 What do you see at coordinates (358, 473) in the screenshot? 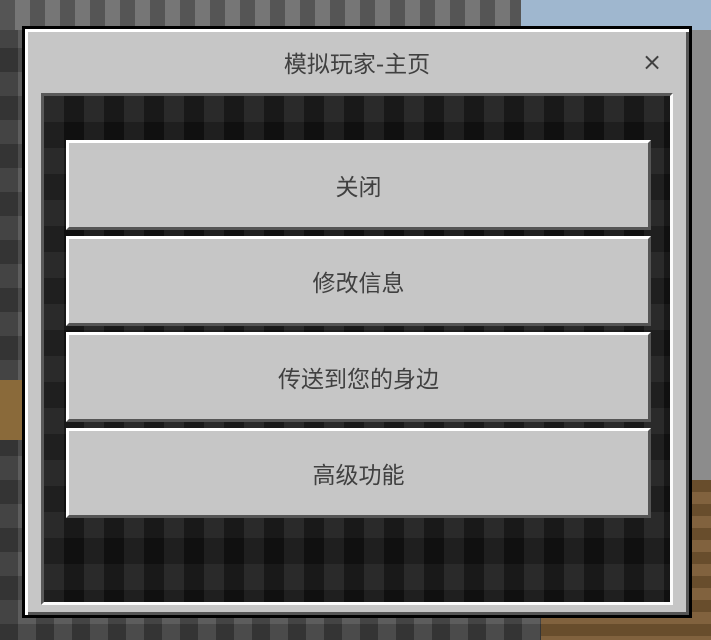
I see `advanced-features-button: 高级功能` at bounding box center [358, 473].